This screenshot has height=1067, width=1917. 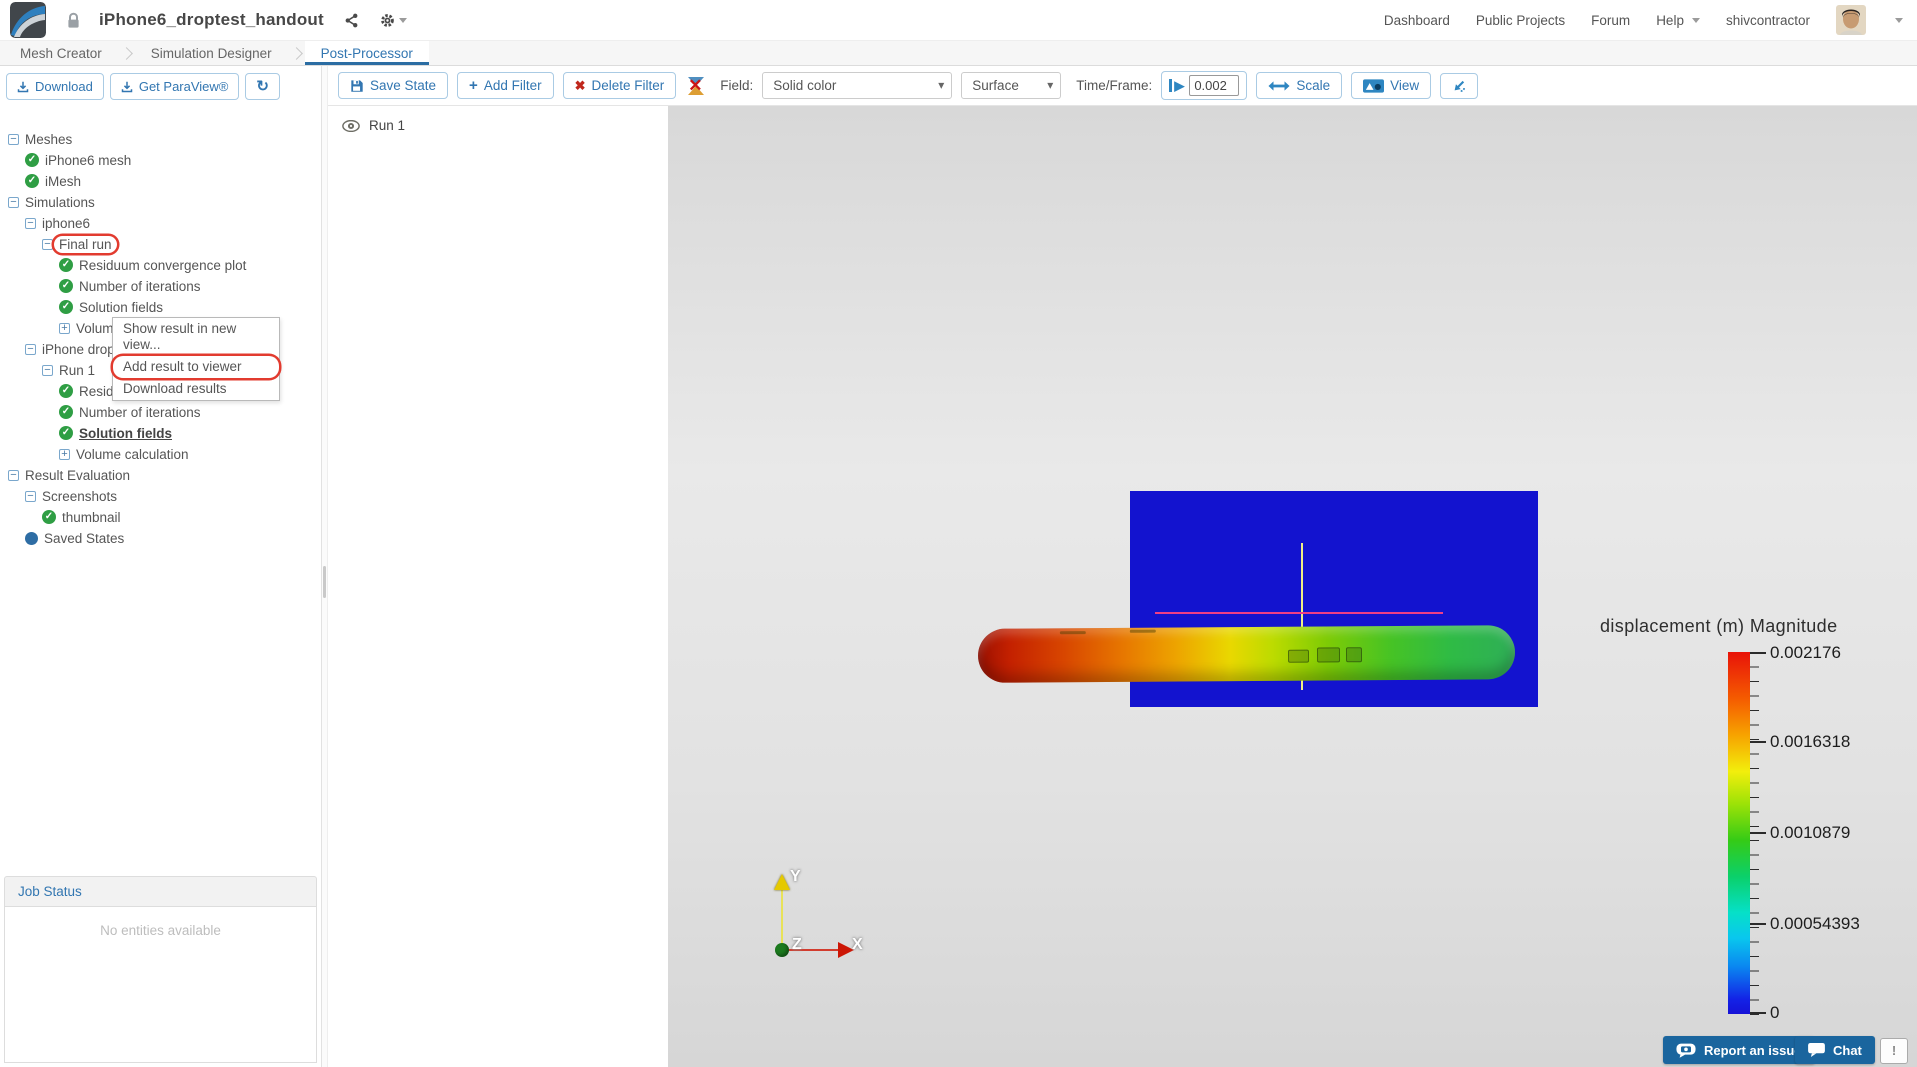 I want to click on phone-port-detail, so click(x=1298, y=656).